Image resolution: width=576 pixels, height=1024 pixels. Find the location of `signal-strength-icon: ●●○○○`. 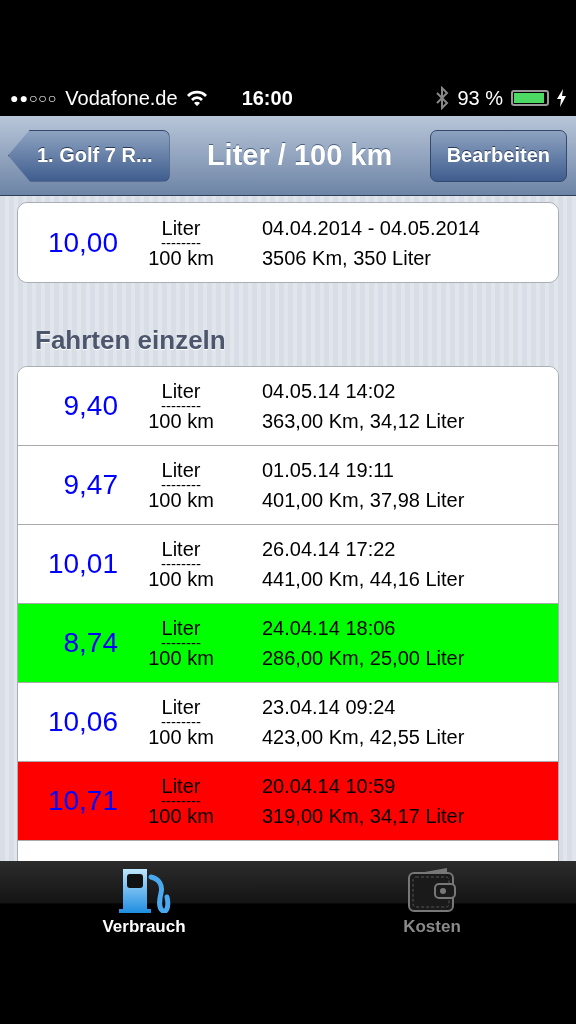

signal-strength-icon: ●●○○○ is located at coordinates (34, 98).